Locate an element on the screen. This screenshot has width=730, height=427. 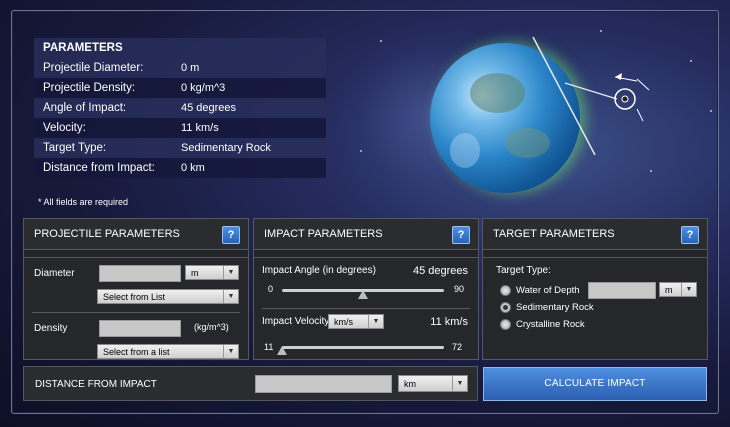
summary-value: 0 m is located at coordinates (190, 68).